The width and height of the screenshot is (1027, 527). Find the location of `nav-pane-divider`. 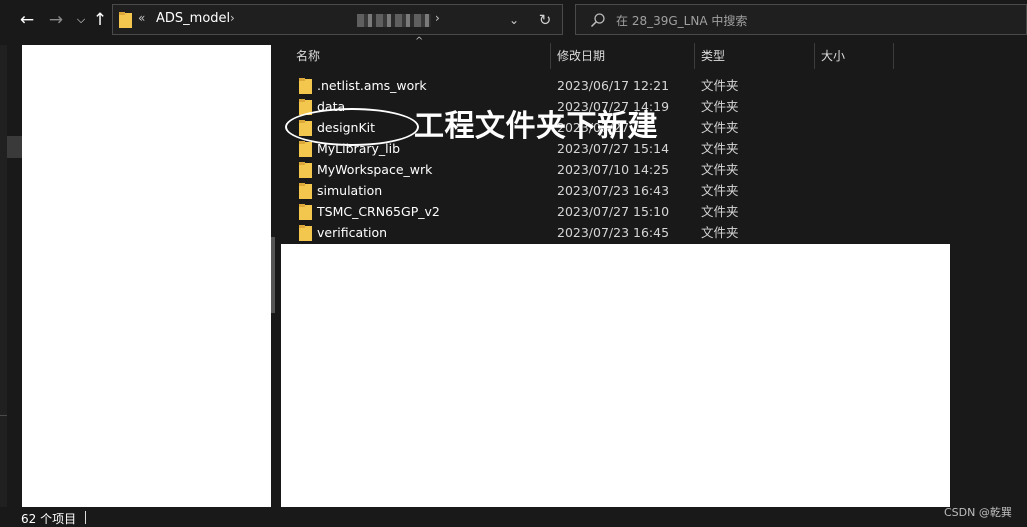

nav-pane-divider is located at coordinates (3, 435).